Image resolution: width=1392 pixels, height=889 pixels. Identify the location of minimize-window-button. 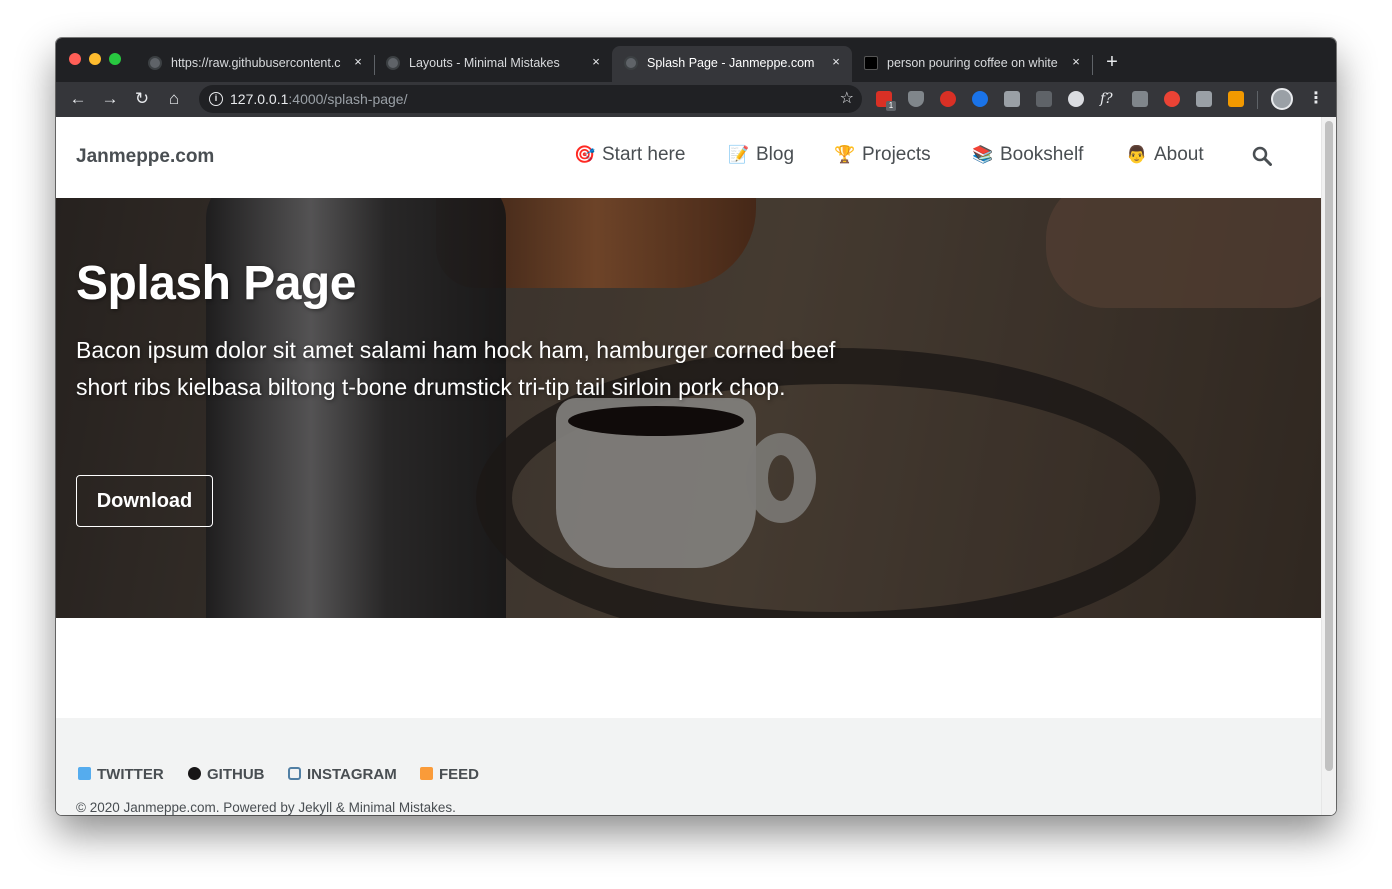
(95, 59).